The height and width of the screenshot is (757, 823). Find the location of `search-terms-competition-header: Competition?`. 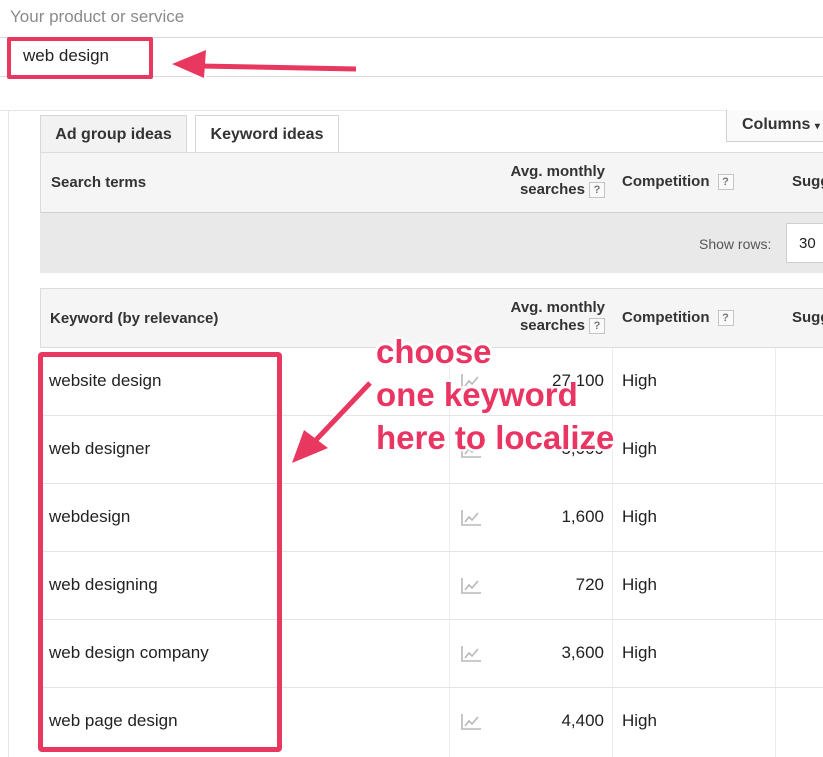

search-terms-competition-header: Competition? is located at coordinates (678, 182).